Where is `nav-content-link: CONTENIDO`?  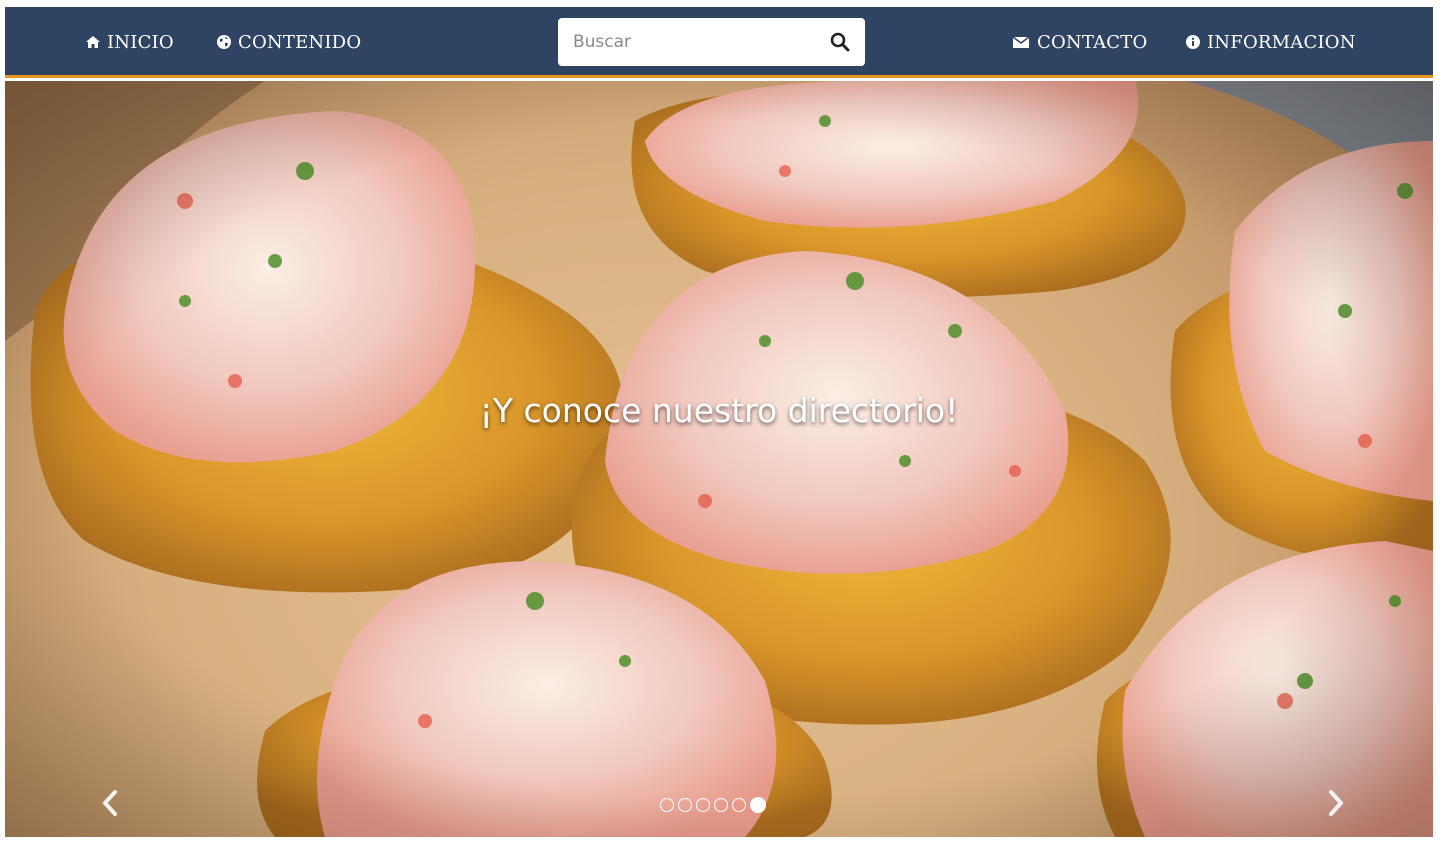 nav-content-link: CONTENIDO is located at coordinates (288, 42).